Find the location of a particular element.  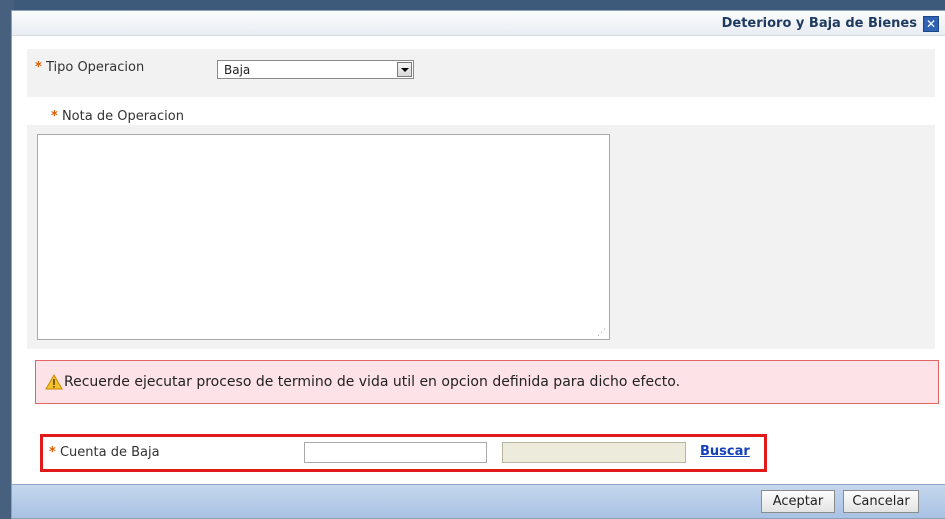

tipo-operacion-select: Baja is located at coordinates (315, 69).